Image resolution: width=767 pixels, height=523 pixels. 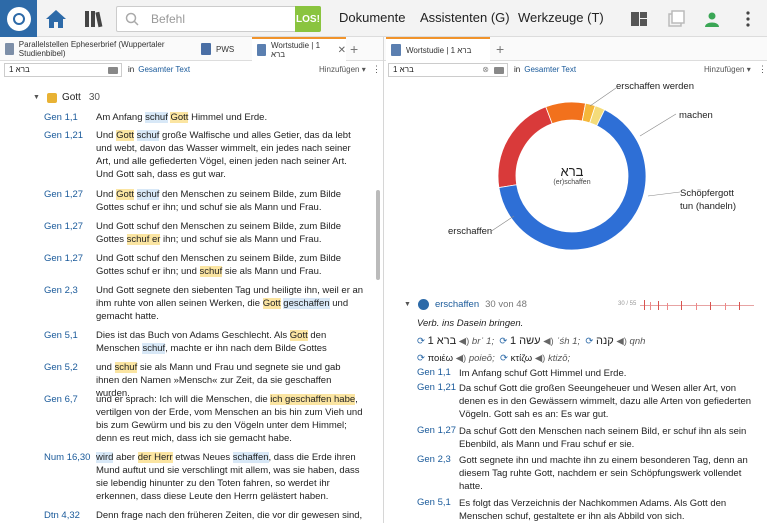 What do you see at coordinates (121, 117) in the screenshot?
I see `verse-fragment: Am Anfang` at bounding box center [121, 117].